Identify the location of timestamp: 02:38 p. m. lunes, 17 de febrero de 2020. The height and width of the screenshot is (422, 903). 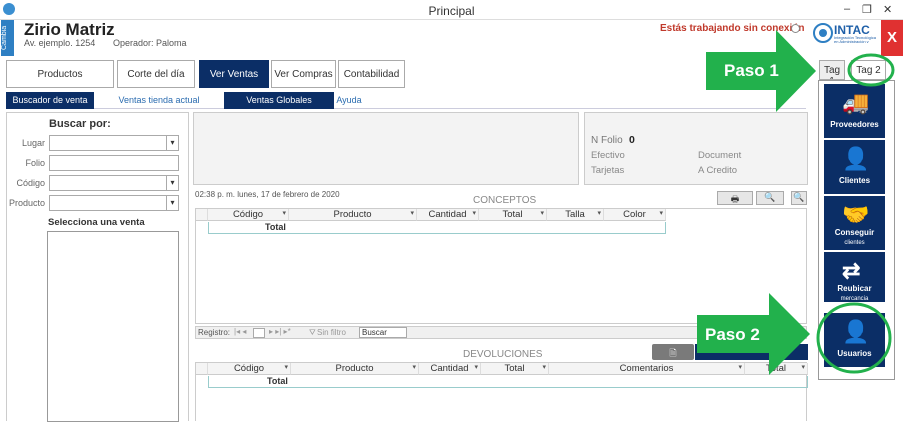
(267, 194).